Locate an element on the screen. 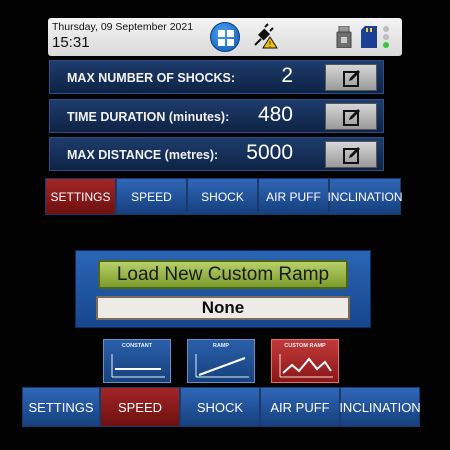 The width and height of the screenshot is (450, 450). max-shocks-label: MAX NUMBER OF SHOCKS: is located at coordinates (151, 78).